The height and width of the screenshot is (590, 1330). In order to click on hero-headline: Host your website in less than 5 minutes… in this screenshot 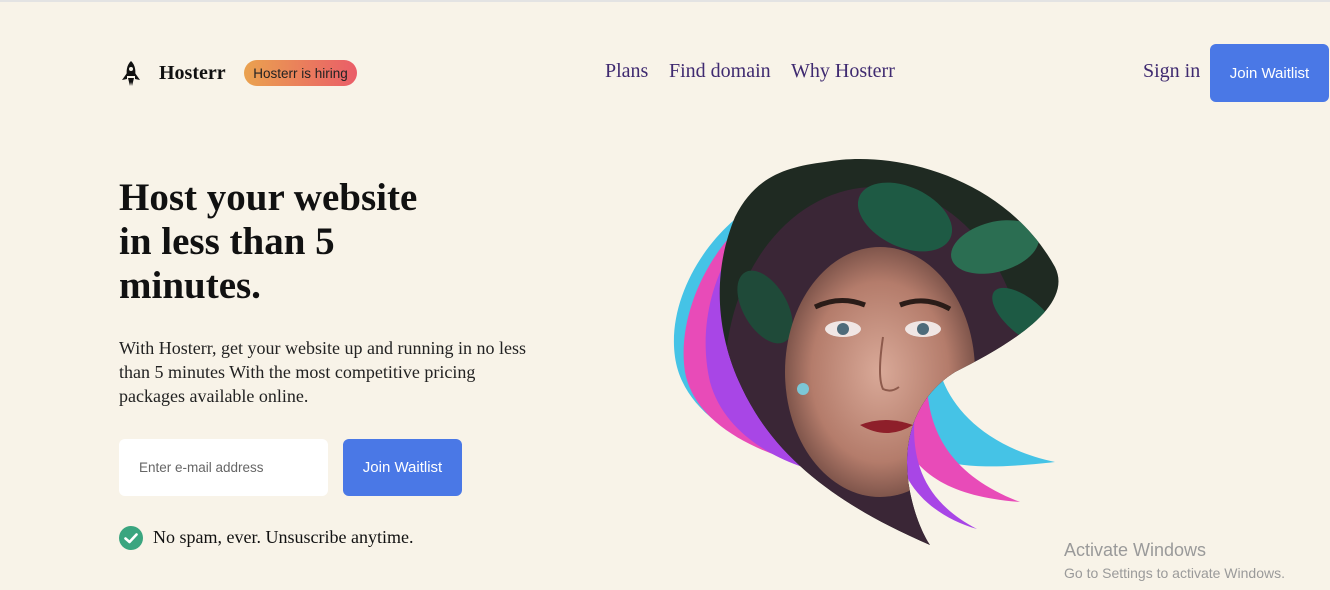, I will do `click(268, 241)`.